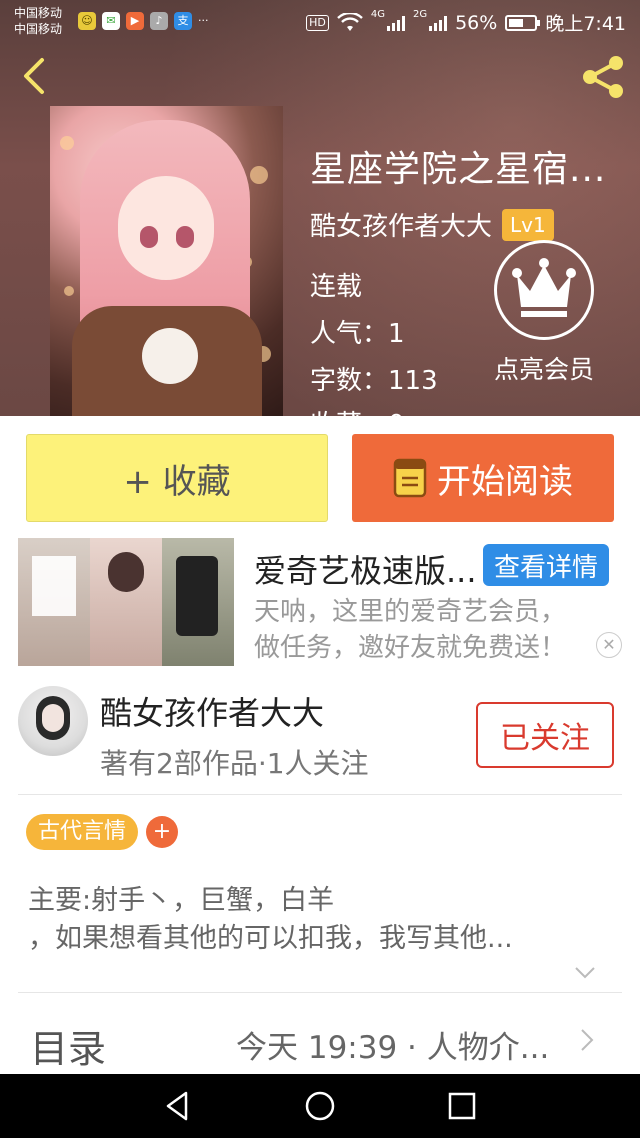 The width and height of the screenshot is (640, 1138). Describe the element at coordinates (111, 21) in the screenshot. I see `wechat-icon: ✉` at that location.